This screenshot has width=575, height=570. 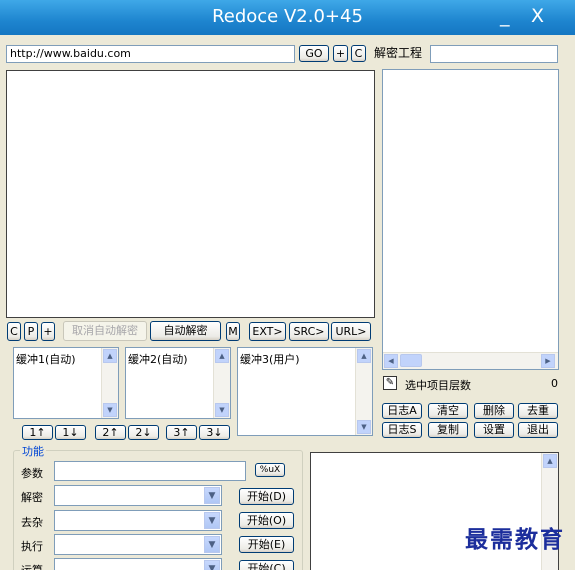 What do you see at coordinates (391, 361) in the screenshot?
I see `scroll-left-icon: ◀` at bounding box center [391, 361].